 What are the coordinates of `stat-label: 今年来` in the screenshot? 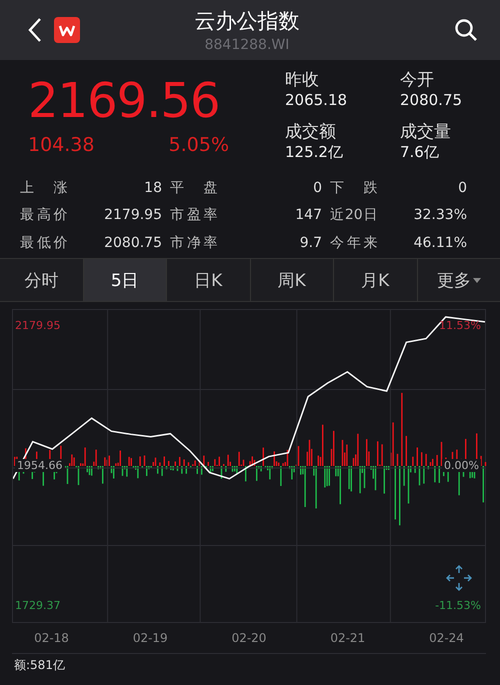 It's located at (354, 243).